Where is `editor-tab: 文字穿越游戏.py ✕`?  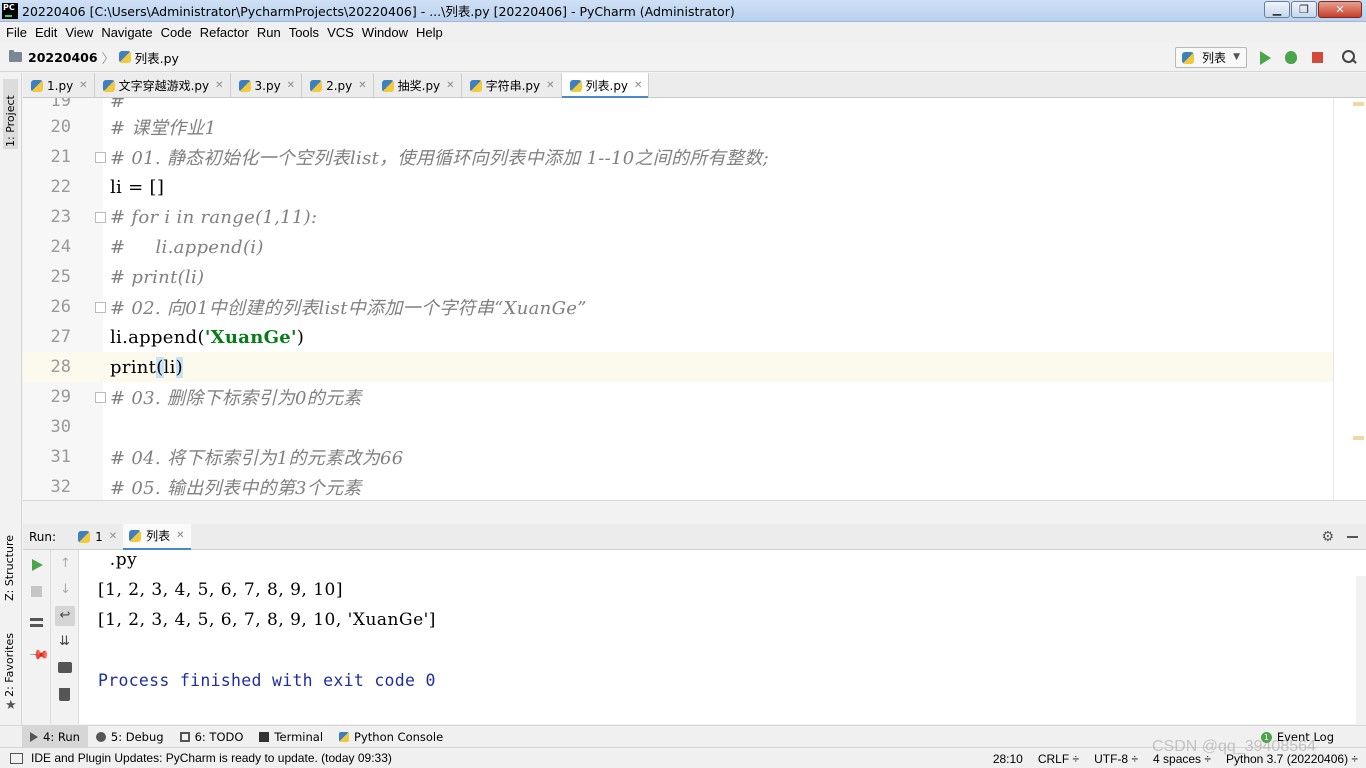
editor-tab: 文字穿越游戏.py ✕ is located at coordinates (163, 85).